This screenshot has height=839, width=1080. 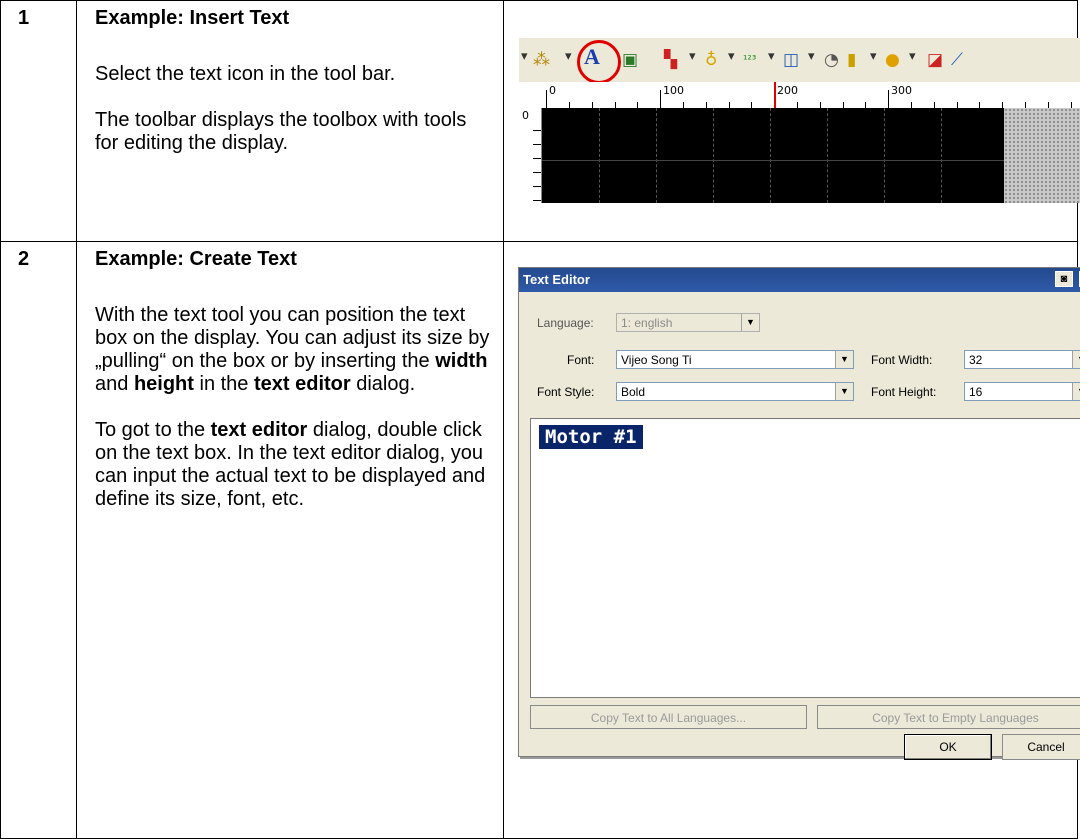 I want to click on font-style-label: Font Style:, so click(x=566, y=392).